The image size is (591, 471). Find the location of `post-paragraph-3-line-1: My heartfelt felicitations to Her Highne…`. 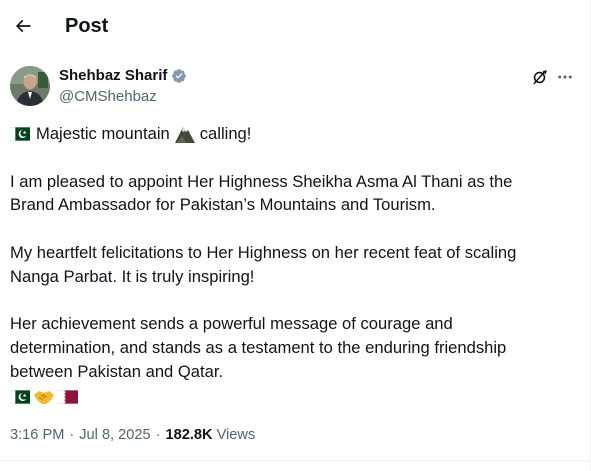

post-paragraph-3-line-1: My heartfelt felicitations to Her Highne… is located at coordinates (263, 252).